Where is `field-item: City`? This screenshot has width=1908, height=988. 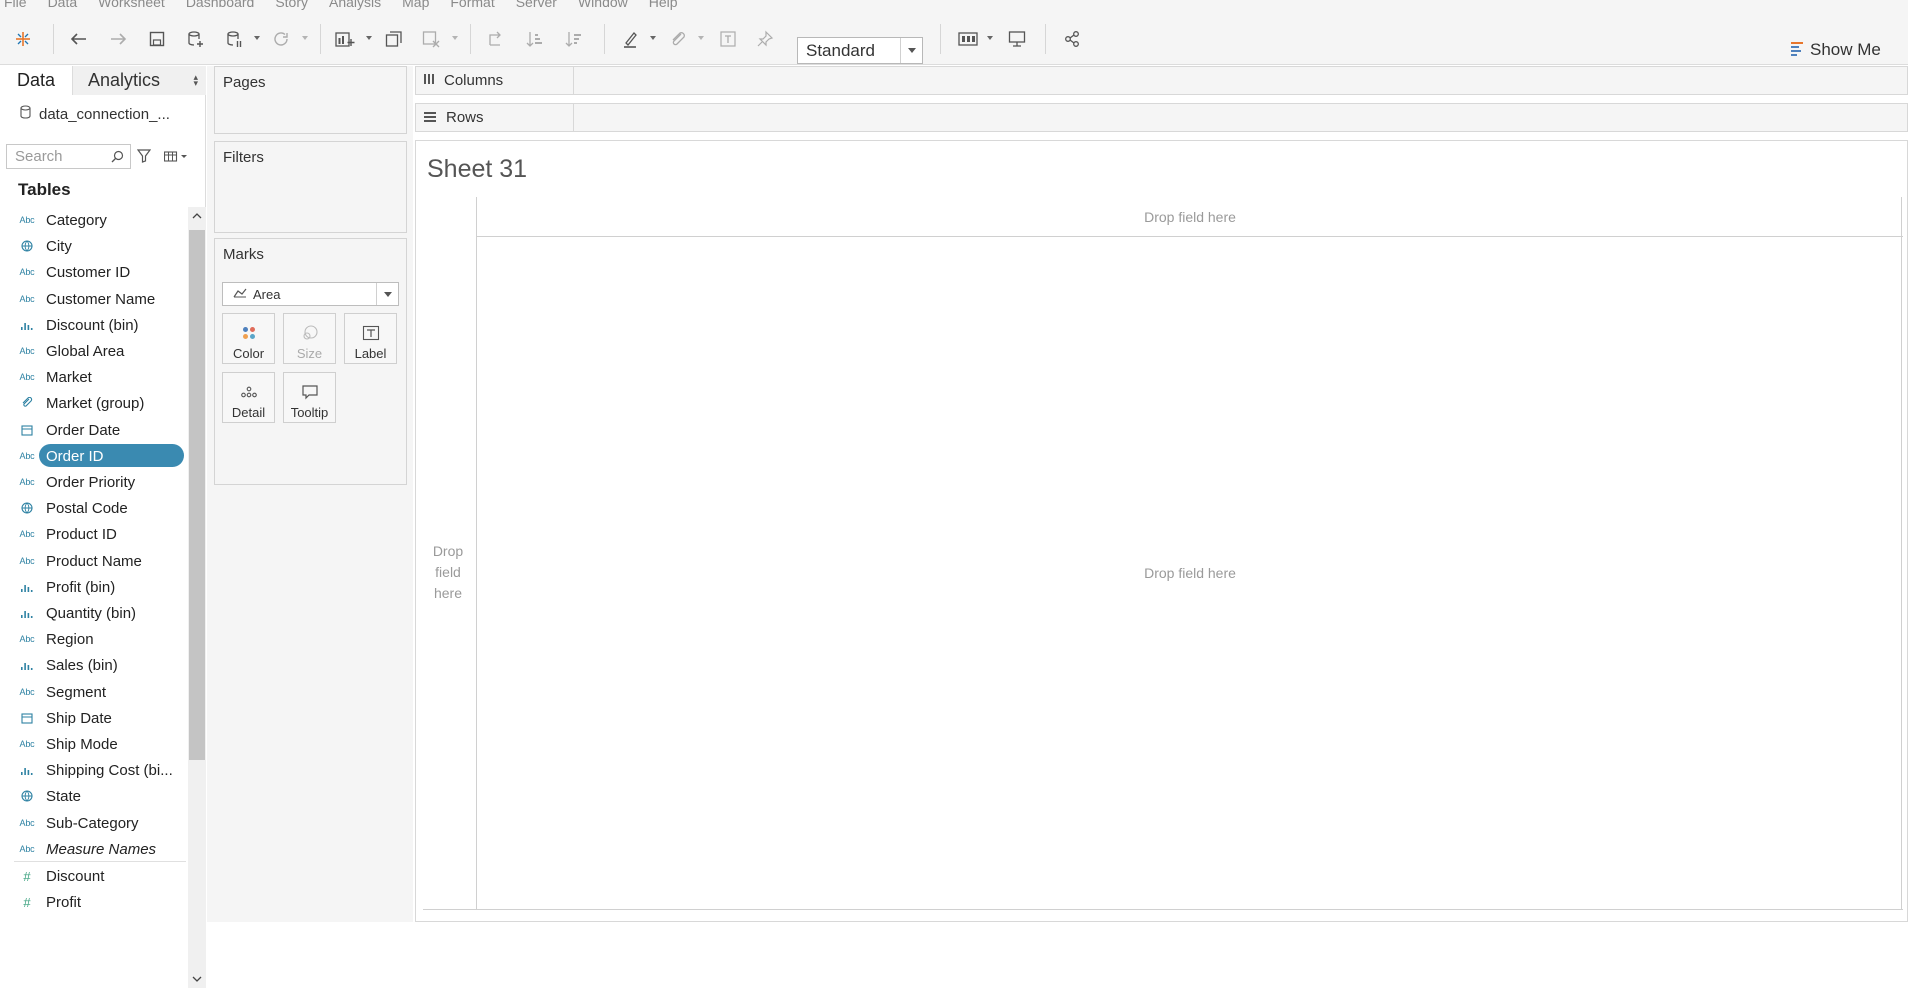
field-item: City is located at coordinates (93, 246).